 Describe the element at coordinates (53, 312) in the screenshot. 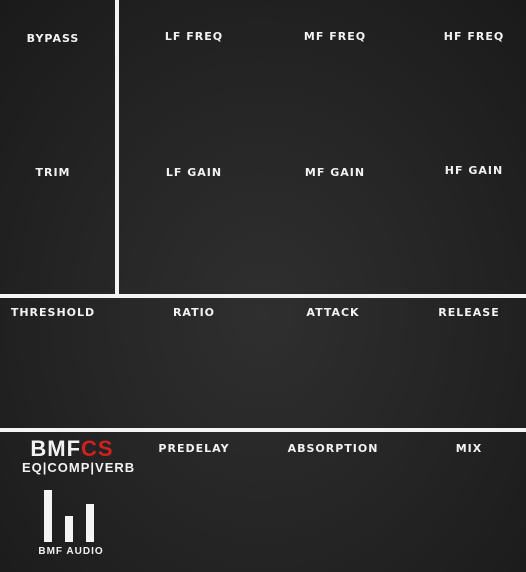

I see `threshold-label: THRESHOLD` at that location.